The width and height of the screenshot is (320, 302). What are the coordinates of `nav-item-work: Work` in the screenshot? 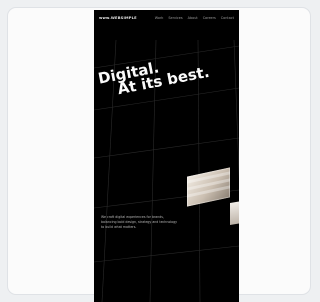 It's located at (159, 18).